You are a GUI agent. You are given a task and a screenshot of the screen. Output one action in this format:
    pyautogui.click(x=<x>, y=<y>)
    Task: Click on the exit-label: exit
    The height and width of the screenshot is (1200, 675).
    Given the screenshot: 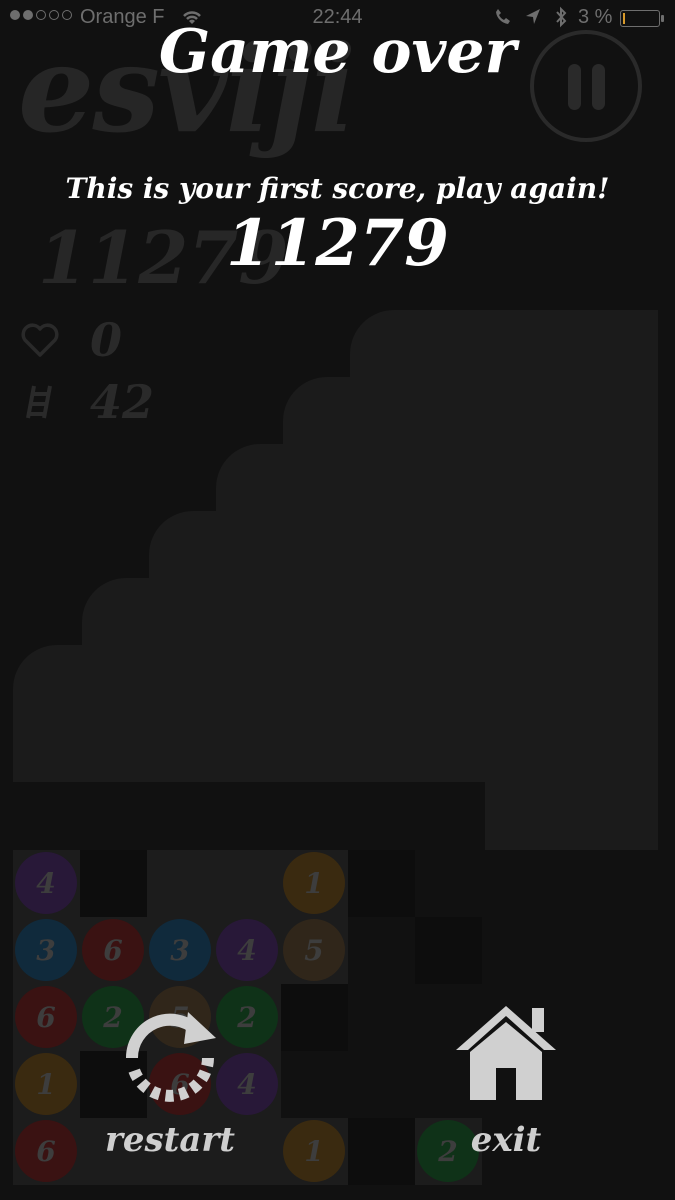 What is the action you would take?
    pyautogui.click(x=506, y=1140)
    